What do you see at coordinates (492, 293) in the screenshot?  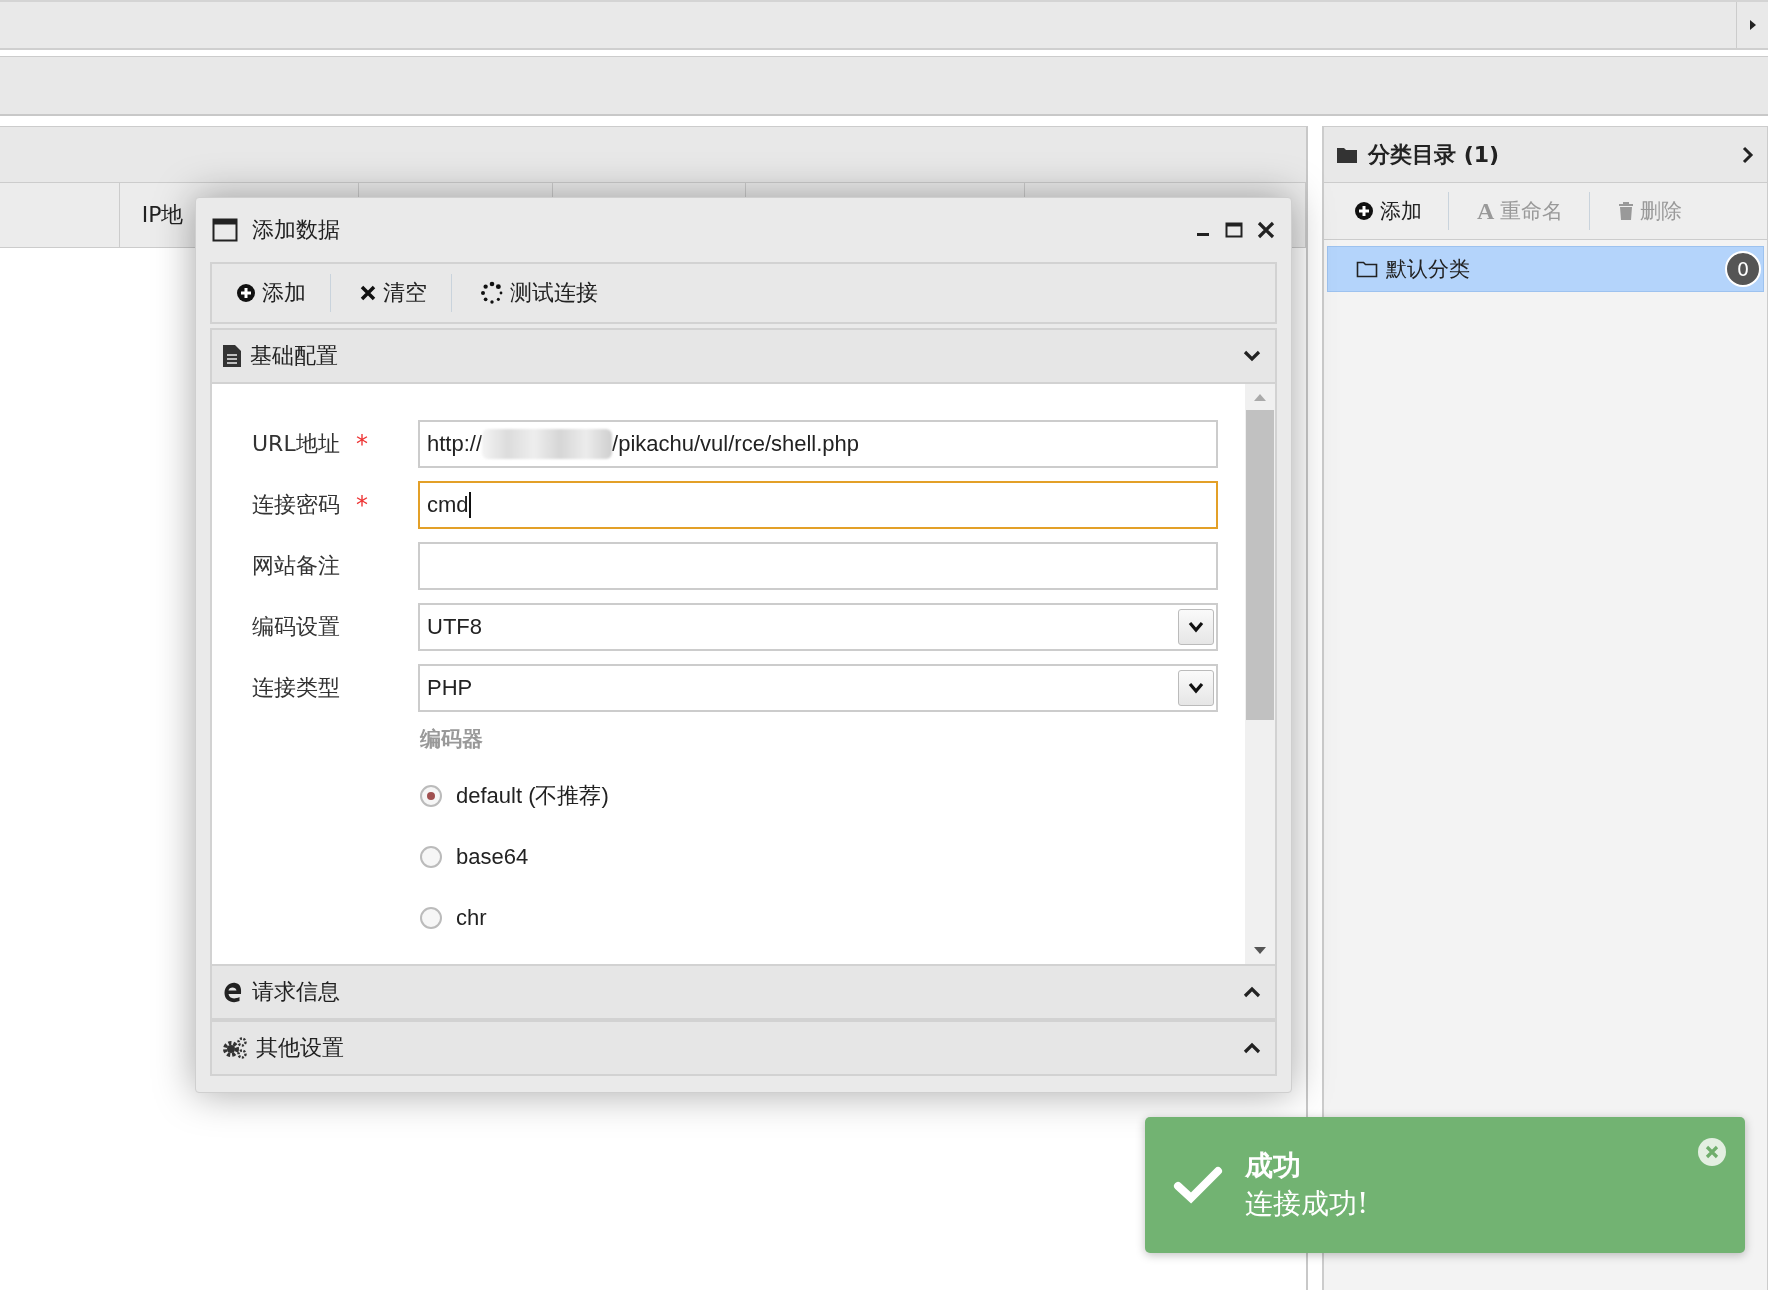 I see `spinner-icon` at bounding box center [492, 293].